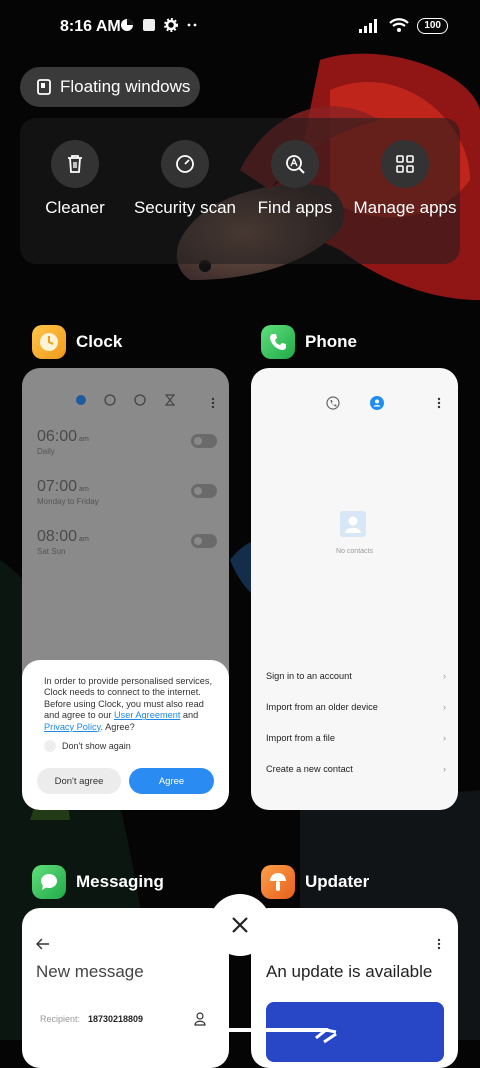 The height and width of the screenshot is (1068, 480). I want to click on wifi-icon, so click(399, 25).